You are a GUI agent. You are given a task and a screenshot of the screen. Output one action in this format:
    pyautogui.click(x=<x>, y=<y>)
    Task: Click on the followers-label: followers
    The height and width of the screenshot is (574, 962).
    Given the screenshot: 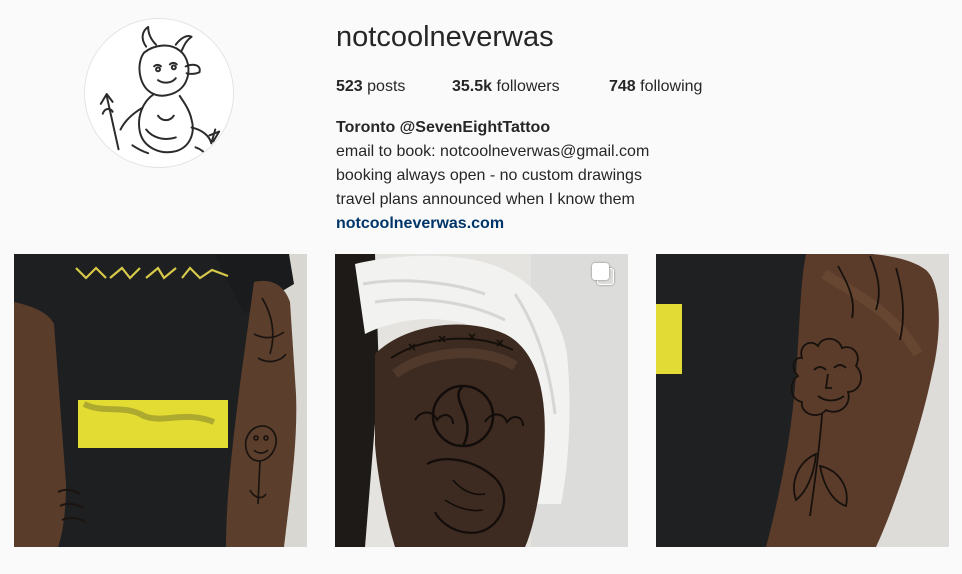 What is the action you would take?
    pyautogui.click(x=528, y=86)
    